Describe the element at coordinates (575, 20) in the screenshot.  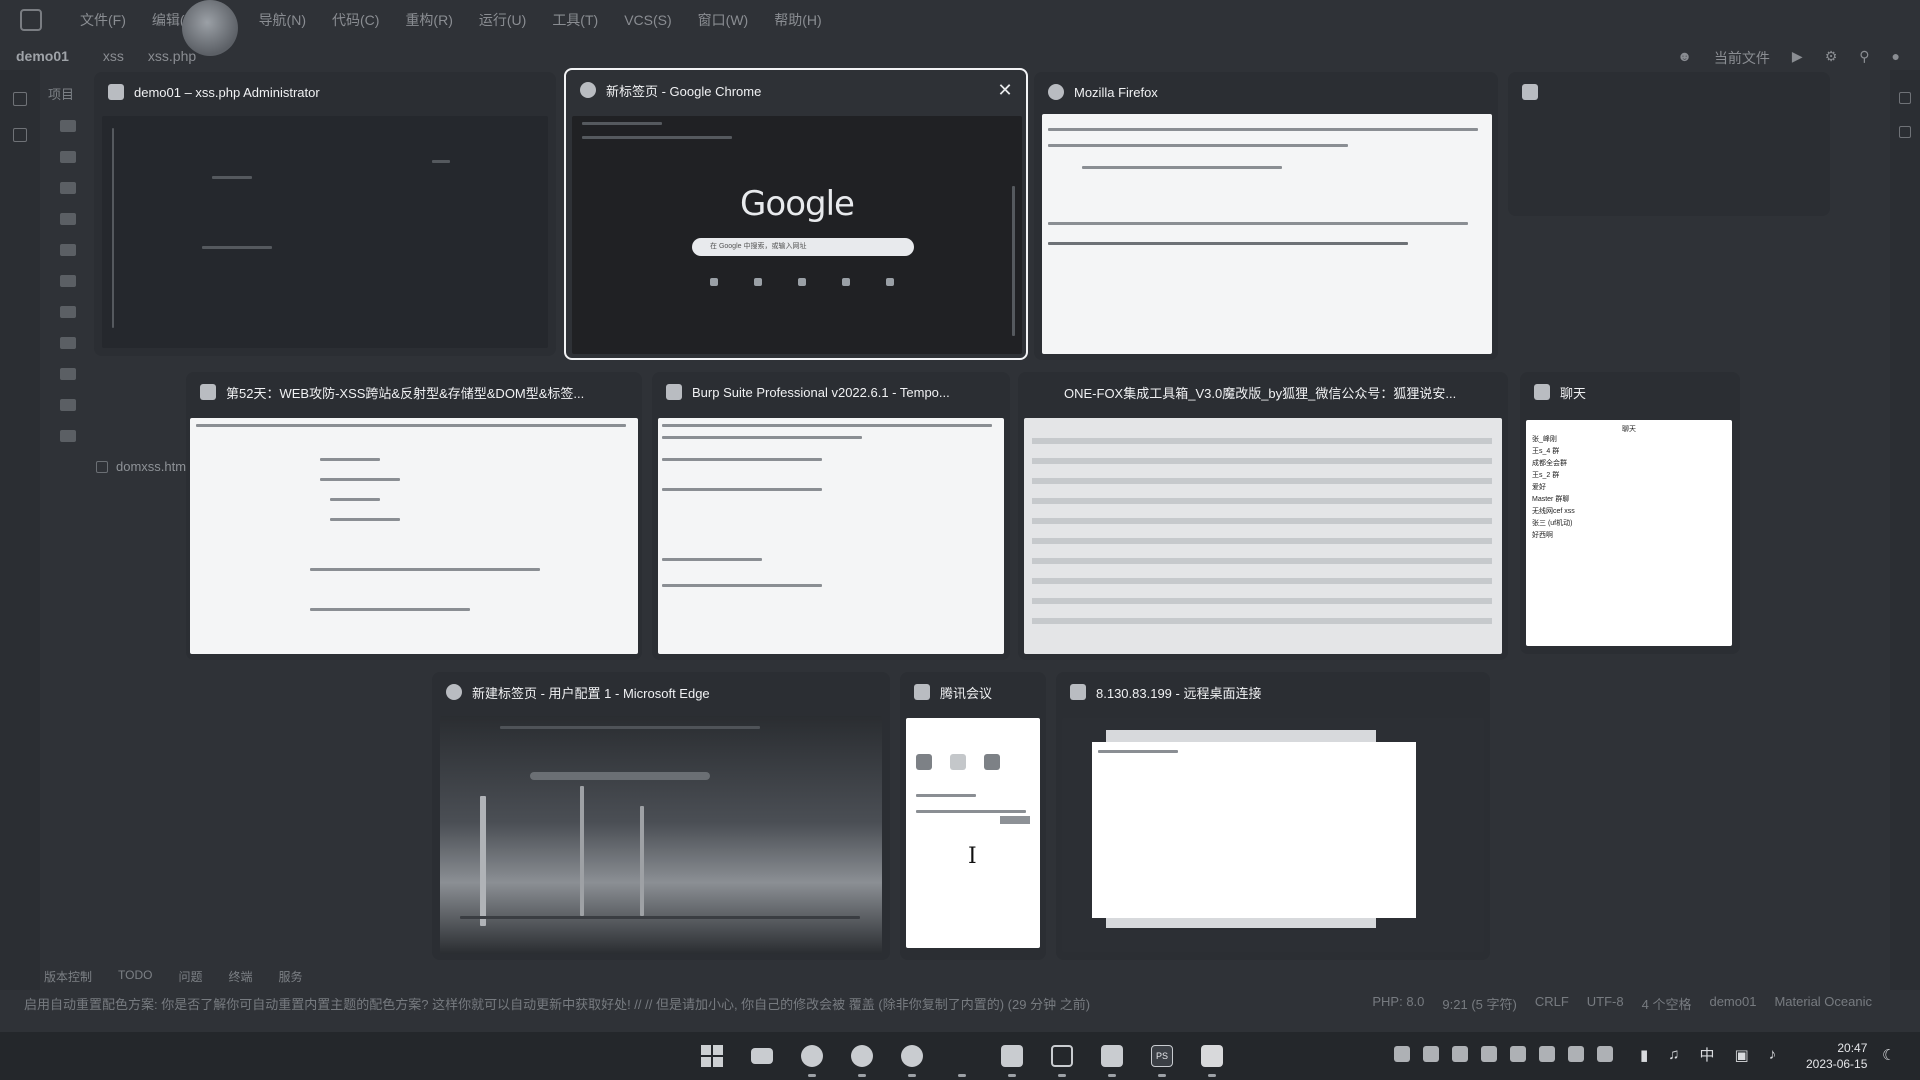
I see `menu-tools: 工具(T)` at that location.